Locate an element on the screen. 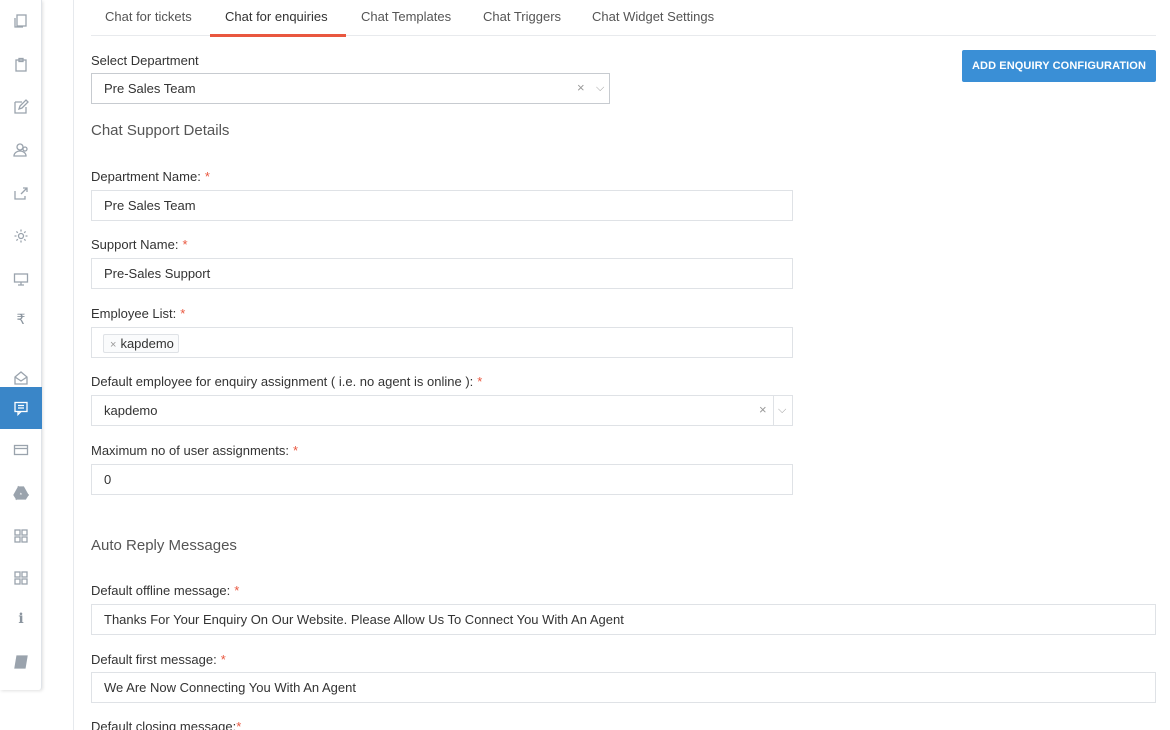 The height and width of the screenshot is (730, 1170). monitor-icon is located at coordinates (21, 279).